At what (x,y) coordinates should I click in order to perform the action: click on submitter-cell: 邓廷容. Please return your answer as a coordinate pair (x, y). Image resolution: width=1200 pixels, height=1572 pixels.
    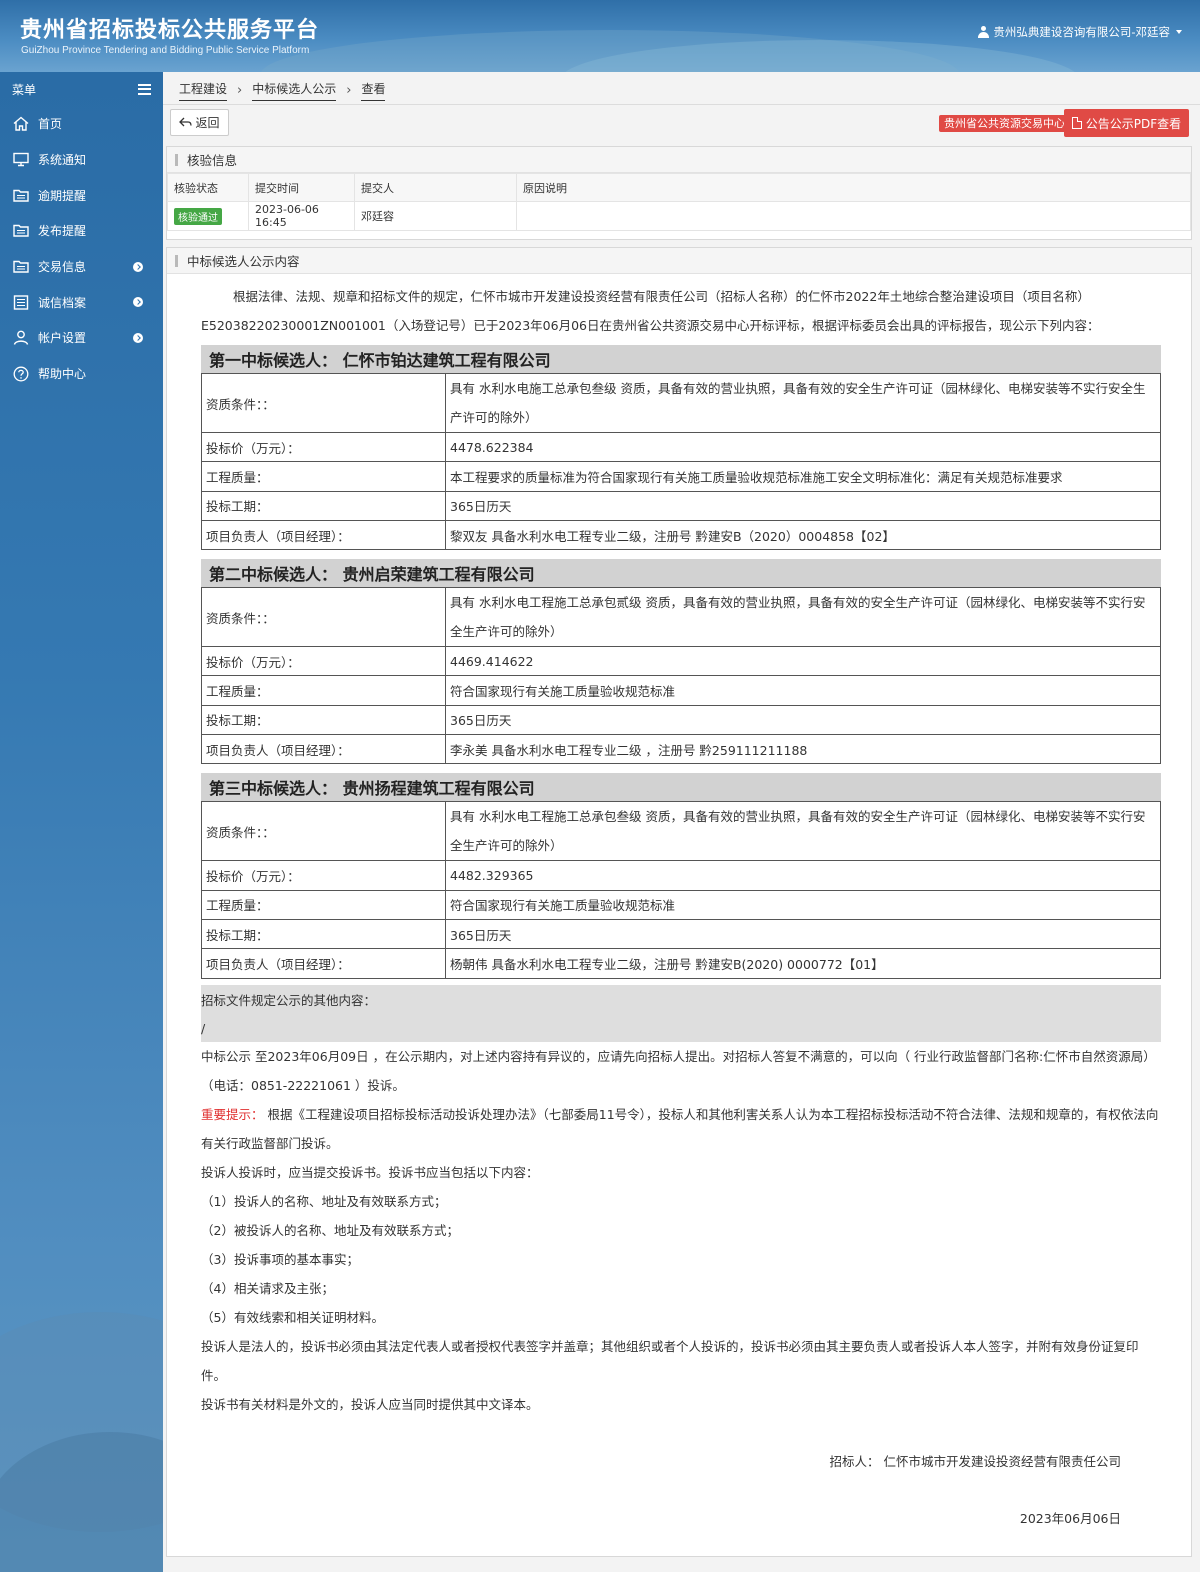
    Looking at the image, I should click on (435, 216).